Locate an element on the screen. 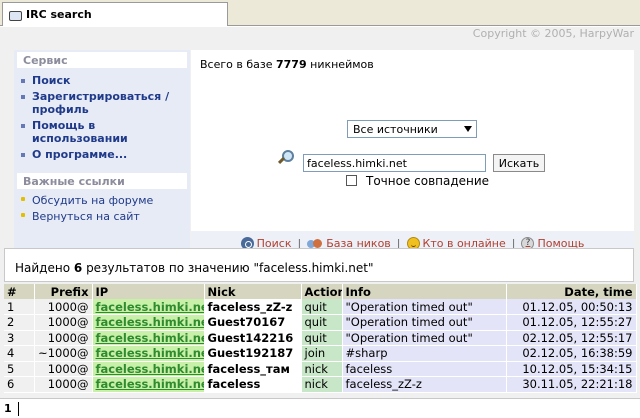 This screenshot has height=418, width=640. sidebar-links: Обсудить на форуме Вернуться на сайт is located at coordinates (102, 206).